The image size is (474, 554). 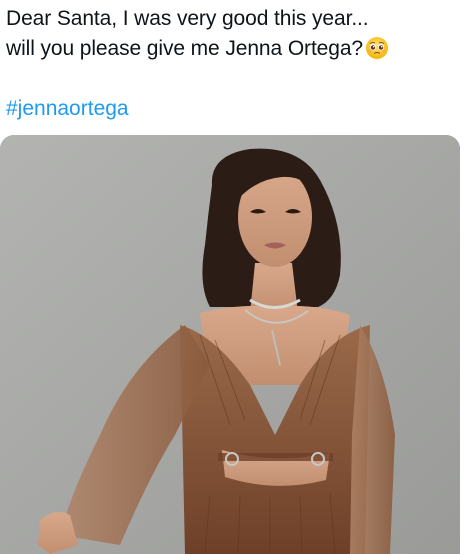 I want to click on tweet-text-line-2: will you please give me Jenna Ortega?, so click(x=237, y=49).